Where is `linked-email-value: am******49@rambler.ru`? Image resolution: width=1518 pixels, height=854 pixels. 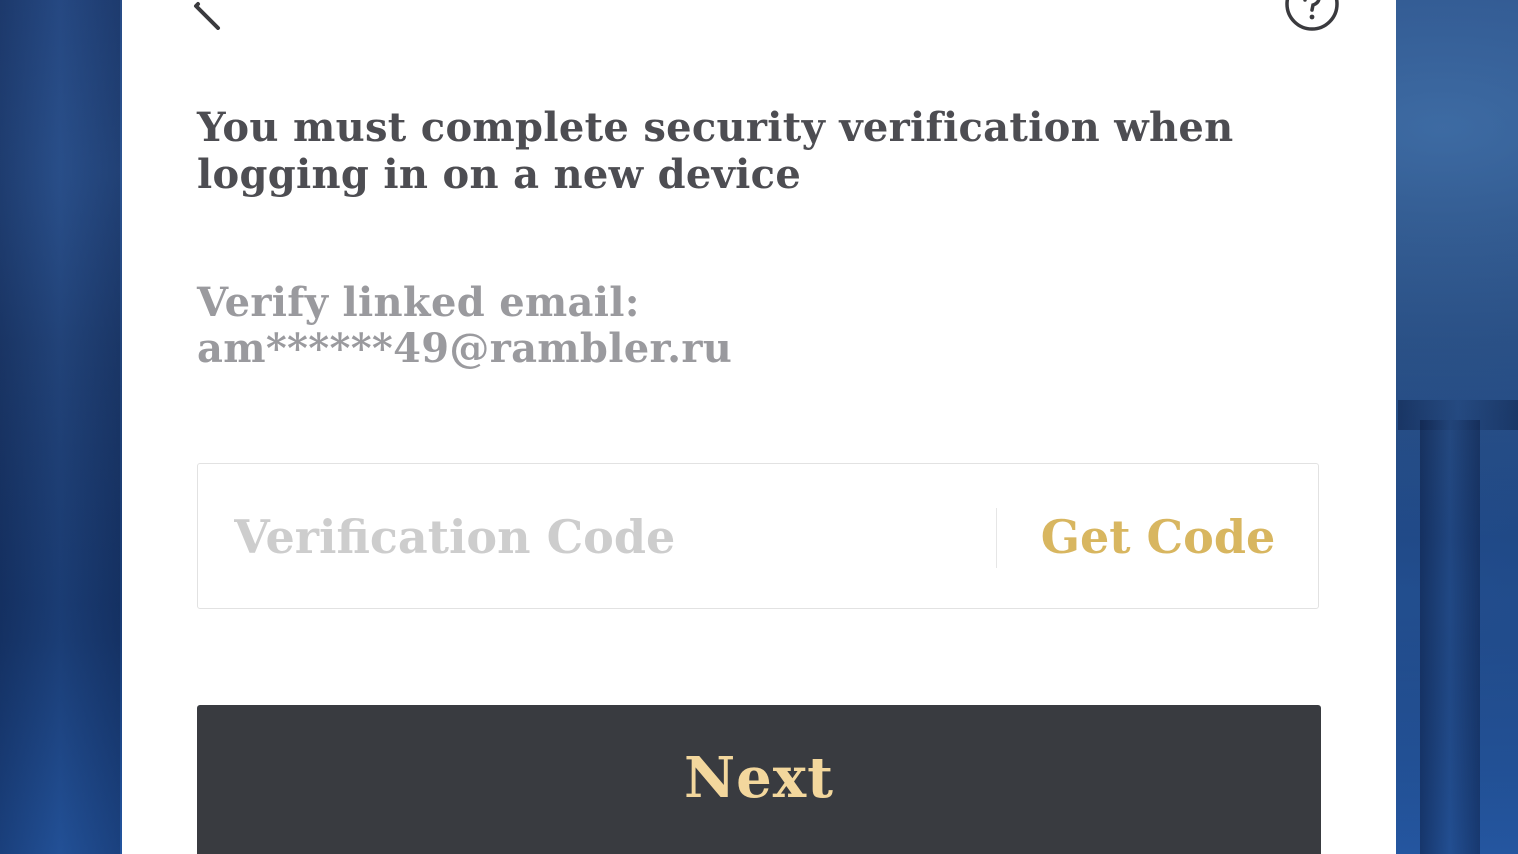
linked-email-value: am******49@rambler.ru is located at coordinates (465, 348).